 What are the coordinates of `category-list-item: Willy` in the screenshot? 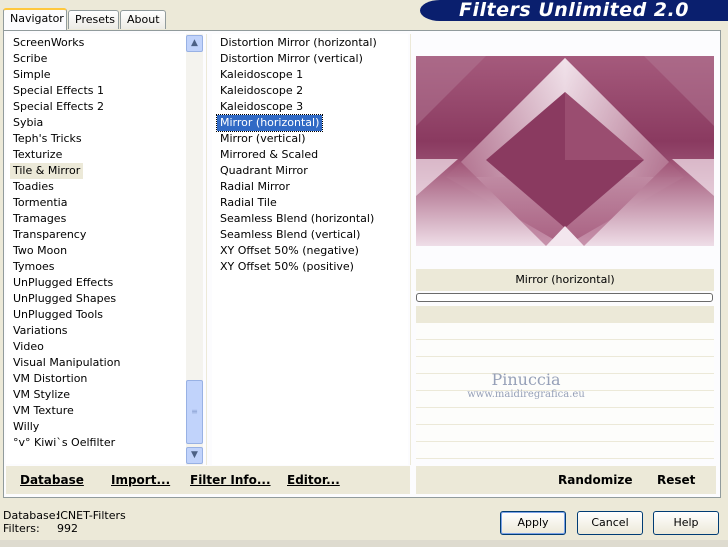 It's located at (26, 427).